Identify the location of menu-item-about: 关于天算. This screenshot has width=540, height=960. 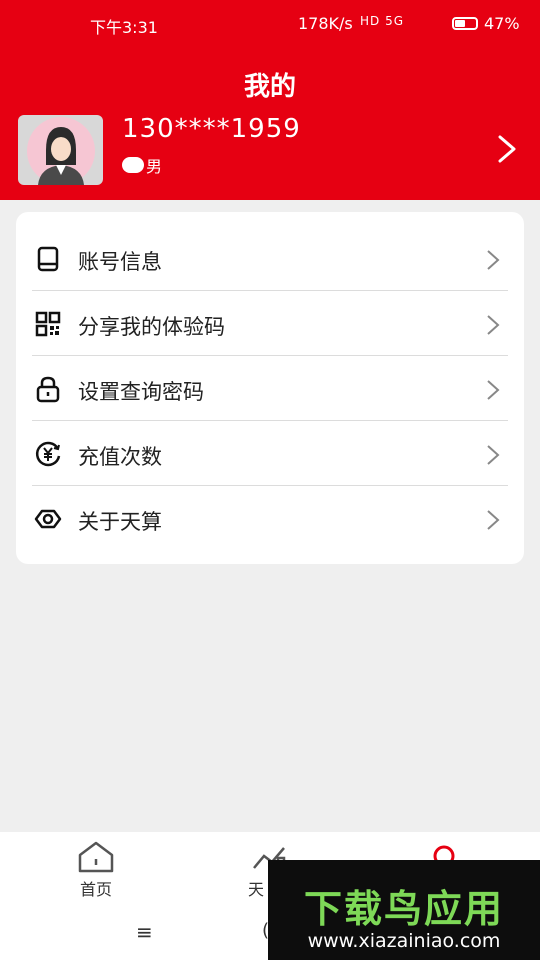
(270, 518).